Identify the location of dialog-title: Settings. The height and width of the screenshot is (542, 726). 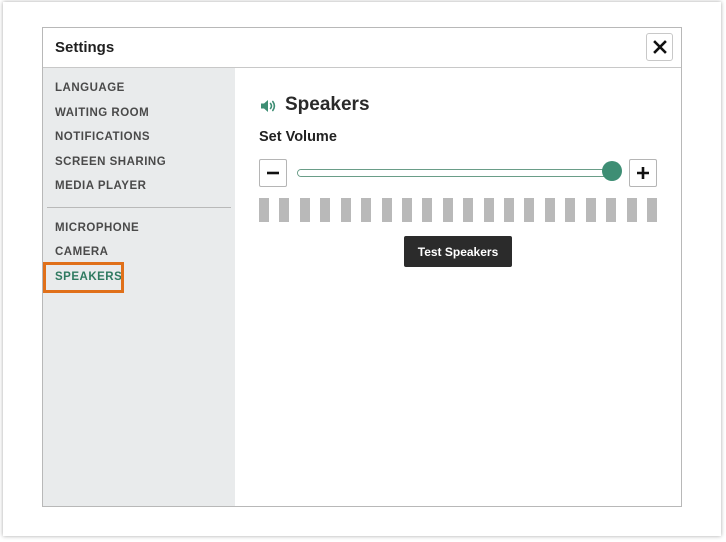
(85, 47).